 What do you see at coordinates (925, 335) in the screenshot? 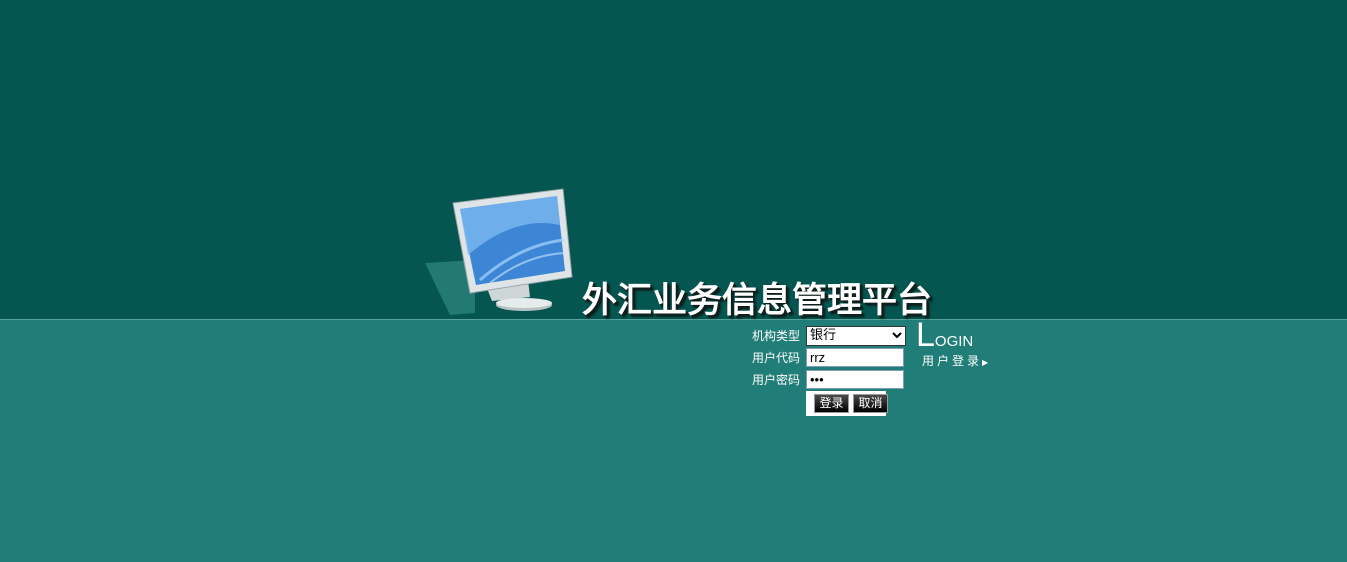
I see `login-big-letter: L` at bounding box center [925, 335].